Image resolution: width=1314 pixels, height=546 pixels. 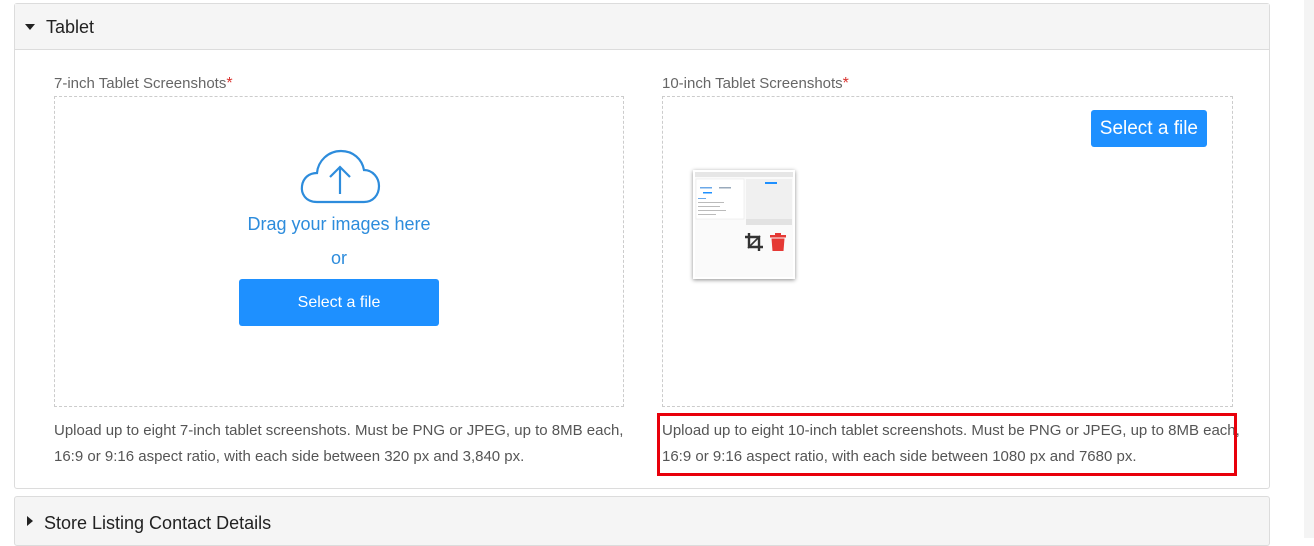 I want to click on screenshot-preview-image, so click(x=744, y=224).